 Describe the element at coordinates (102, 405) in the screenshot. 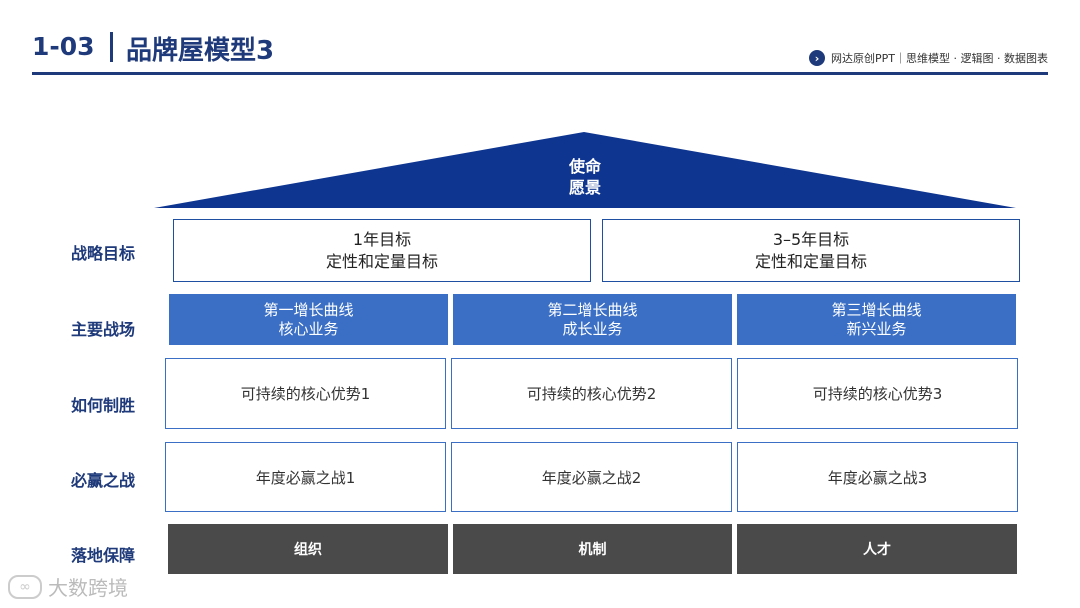

I see `row-label-advantages: 如何制胜` at that location.